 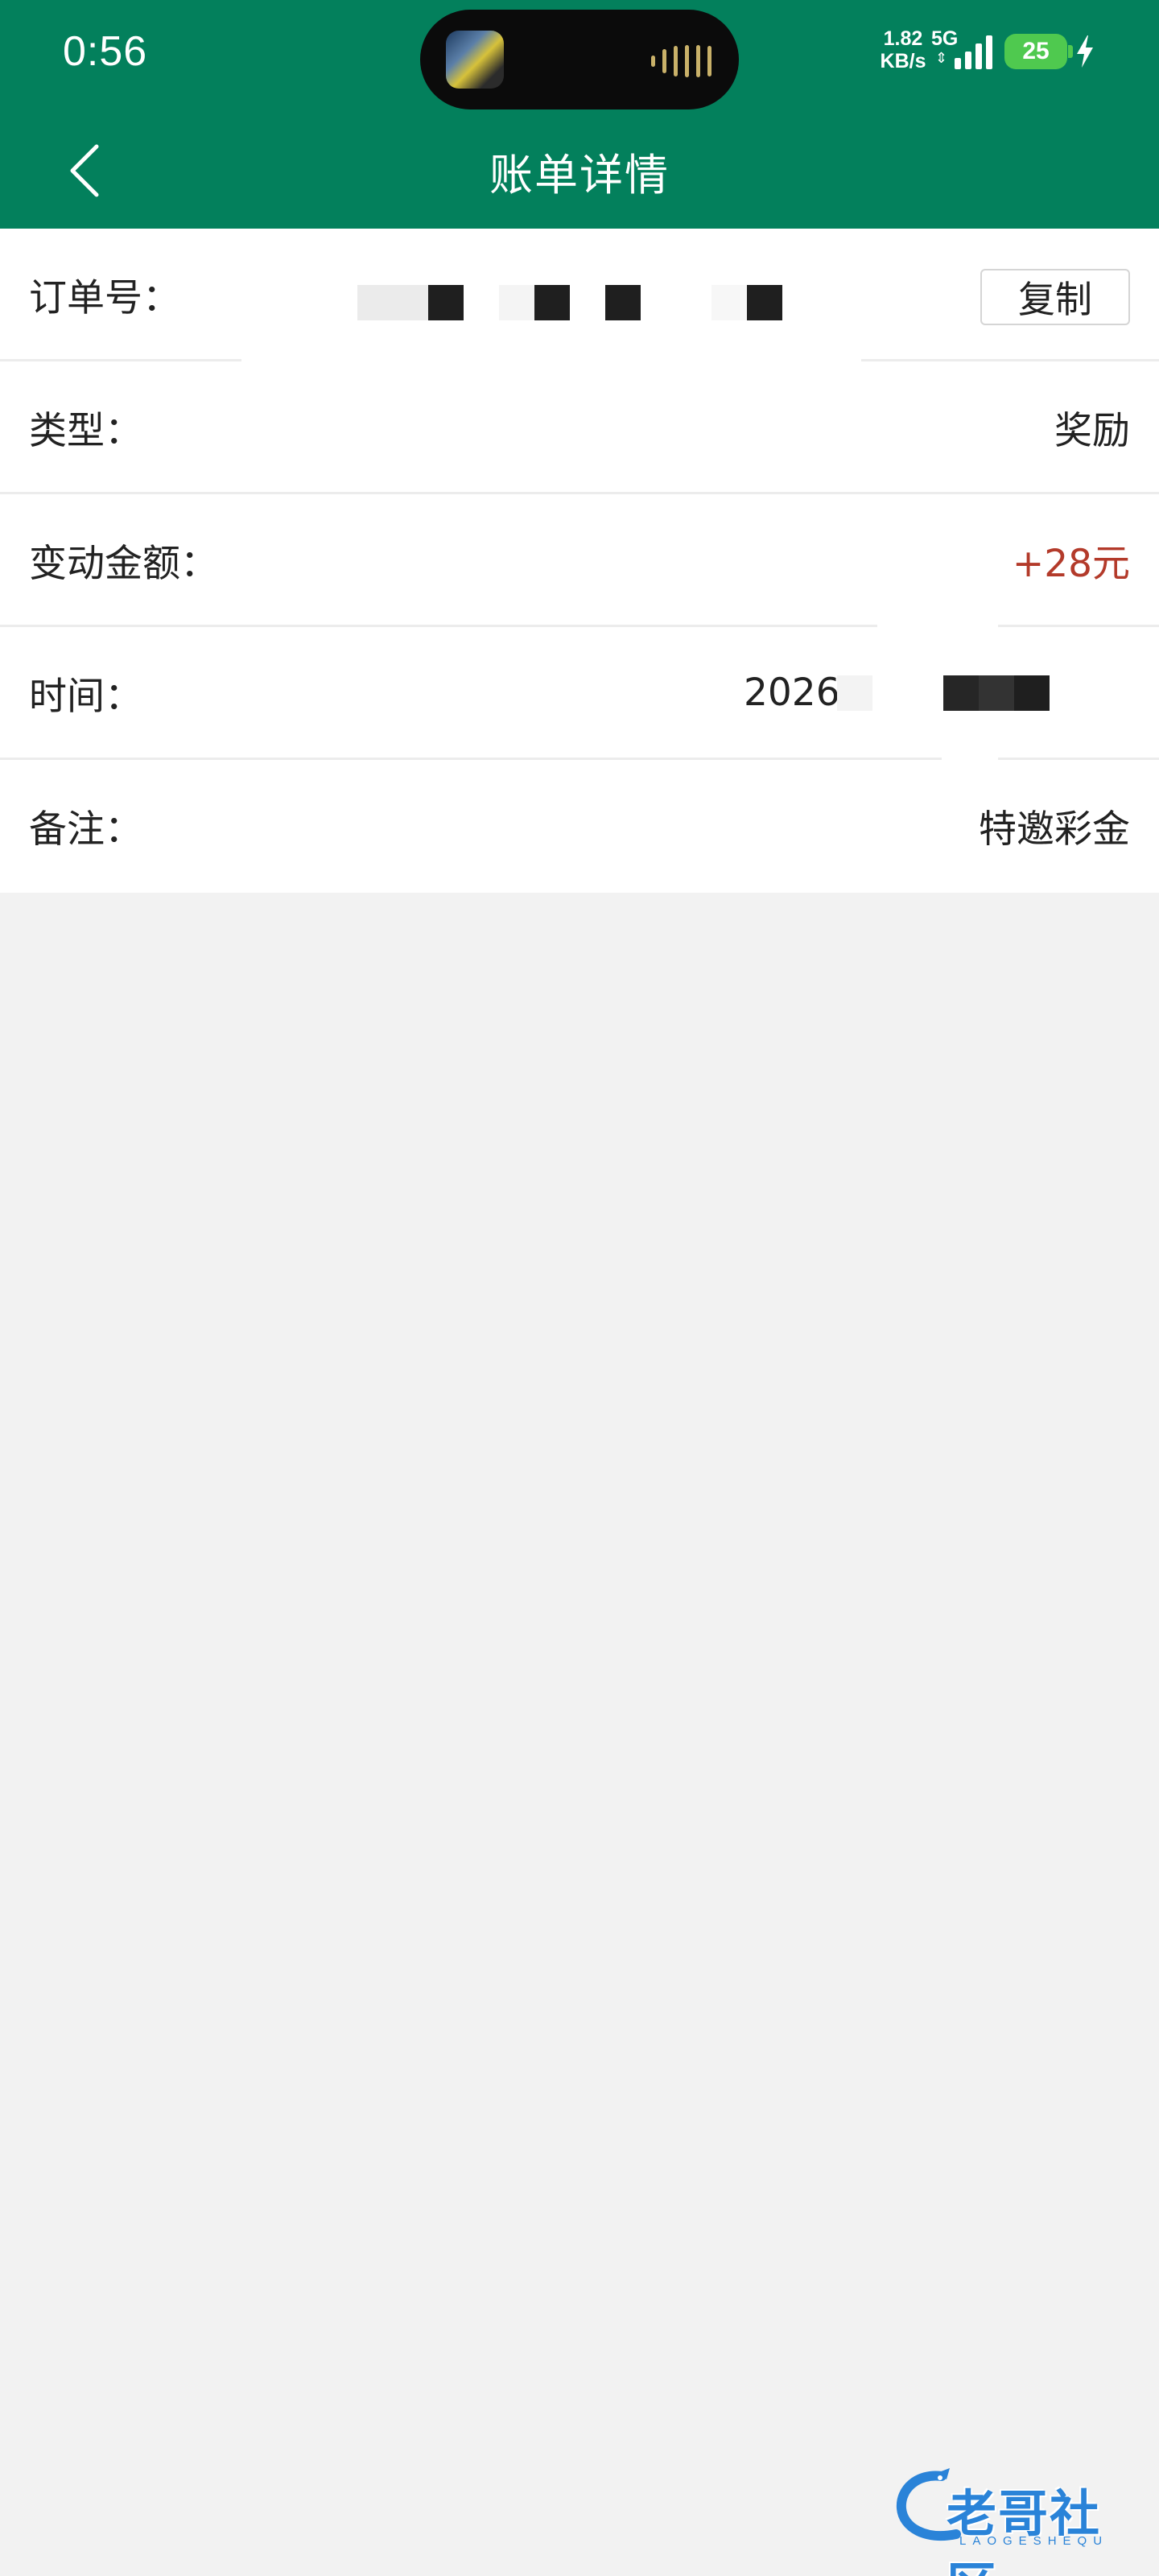 What do you see at coordinates (1070, 51) in the screenshot?
I see `battery-cap` at bounding box center [1070, 51].